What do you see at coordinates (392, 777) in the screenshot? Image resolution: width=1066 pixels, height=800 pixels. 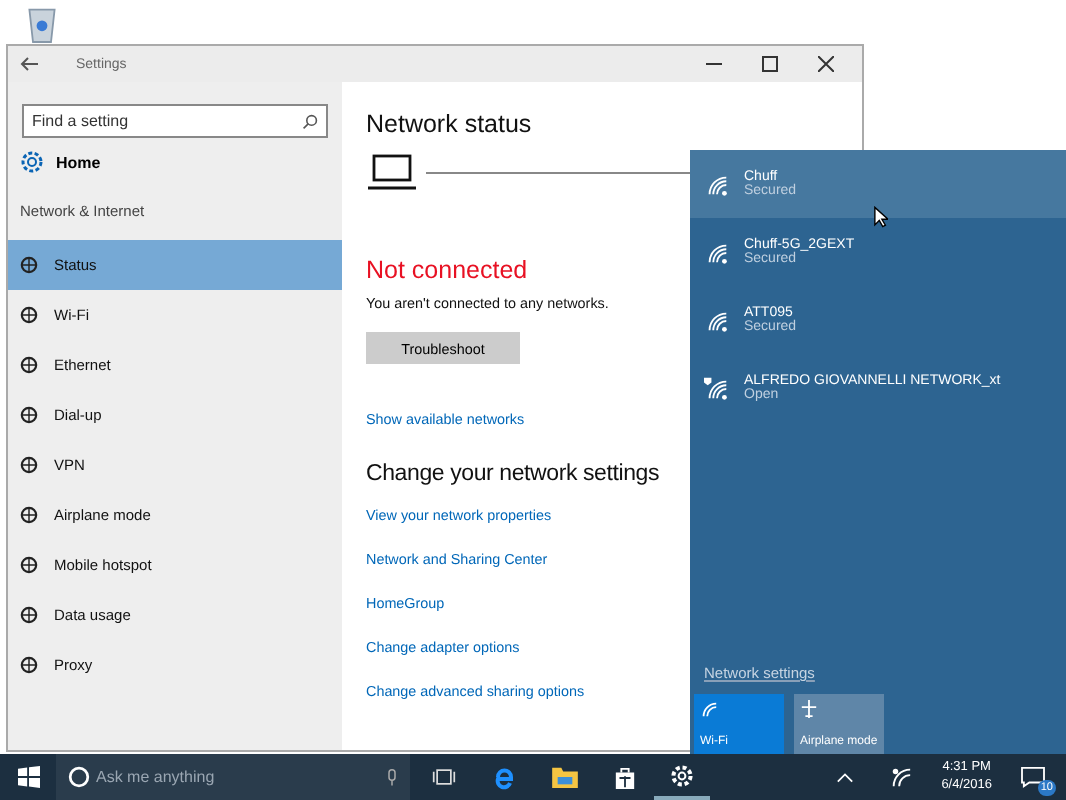 I see `microphone-icon` at bounding box center [392, 777].